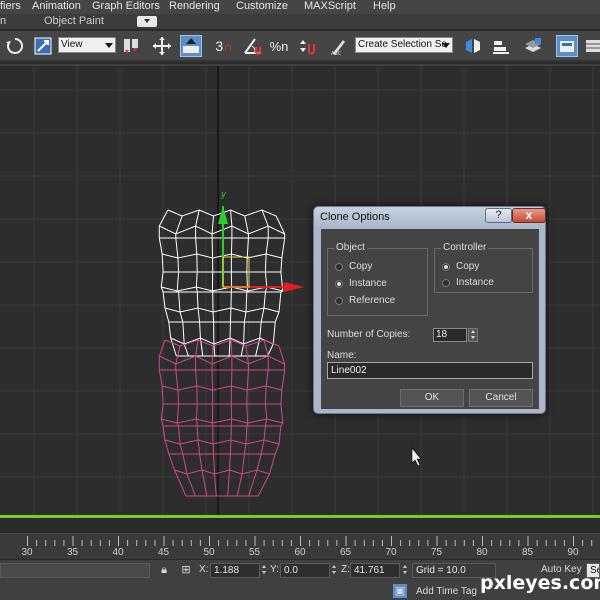 The image size is (600, 600). What do you see at coordinates (567, 46) in the screenshot?
I see `graphite-modeling-tools-icon` at bounding box center [567, 46].